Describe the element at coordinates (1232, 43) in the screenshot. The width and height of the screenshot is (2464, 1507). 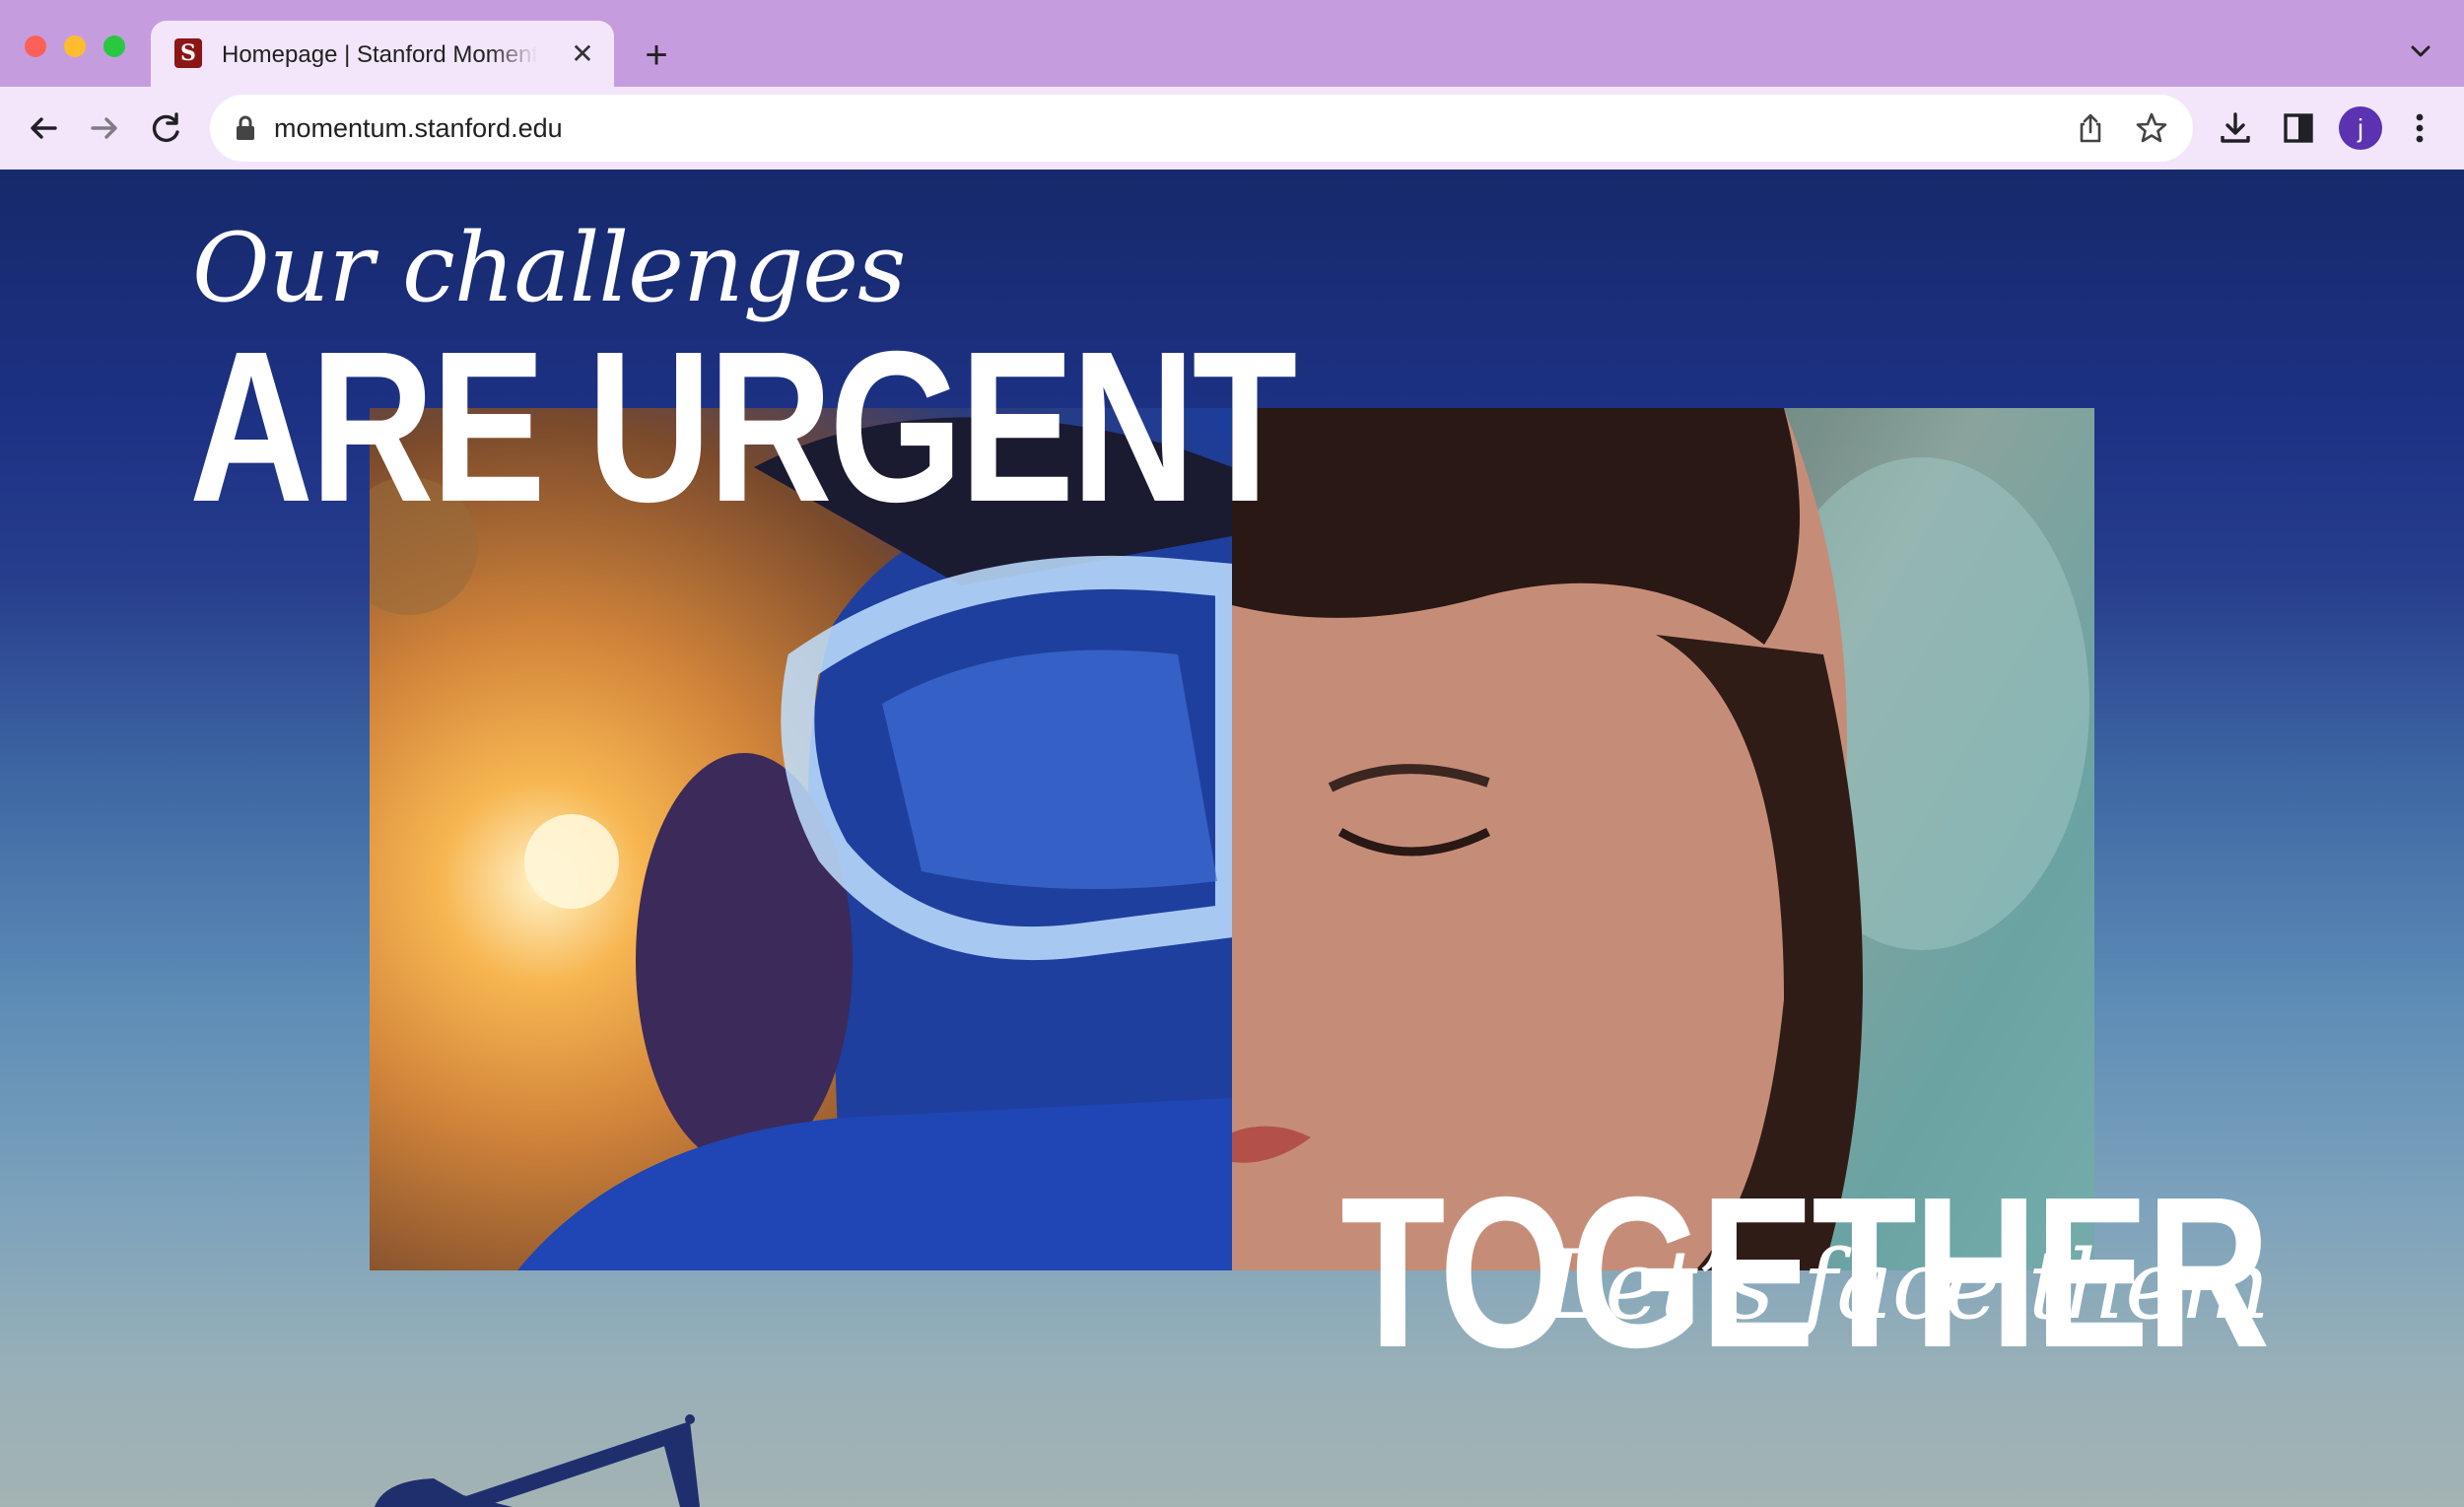
I see `tab-strip: S Homepage | Stanford Momentum ✕ +` at that location.